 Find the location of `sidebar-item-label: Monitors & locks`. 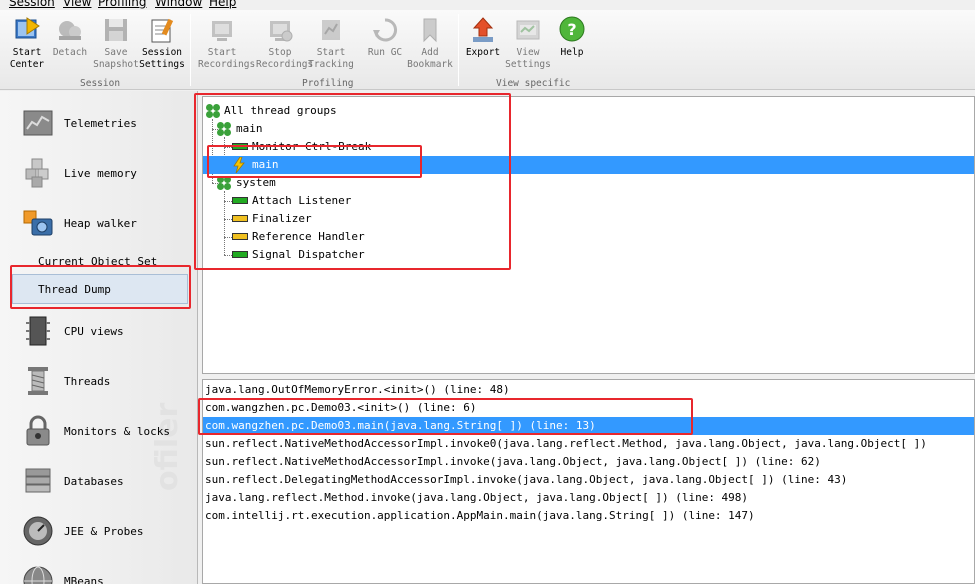

sidebar-item-label: Monitors & locks is located at coordinates (117, 431).